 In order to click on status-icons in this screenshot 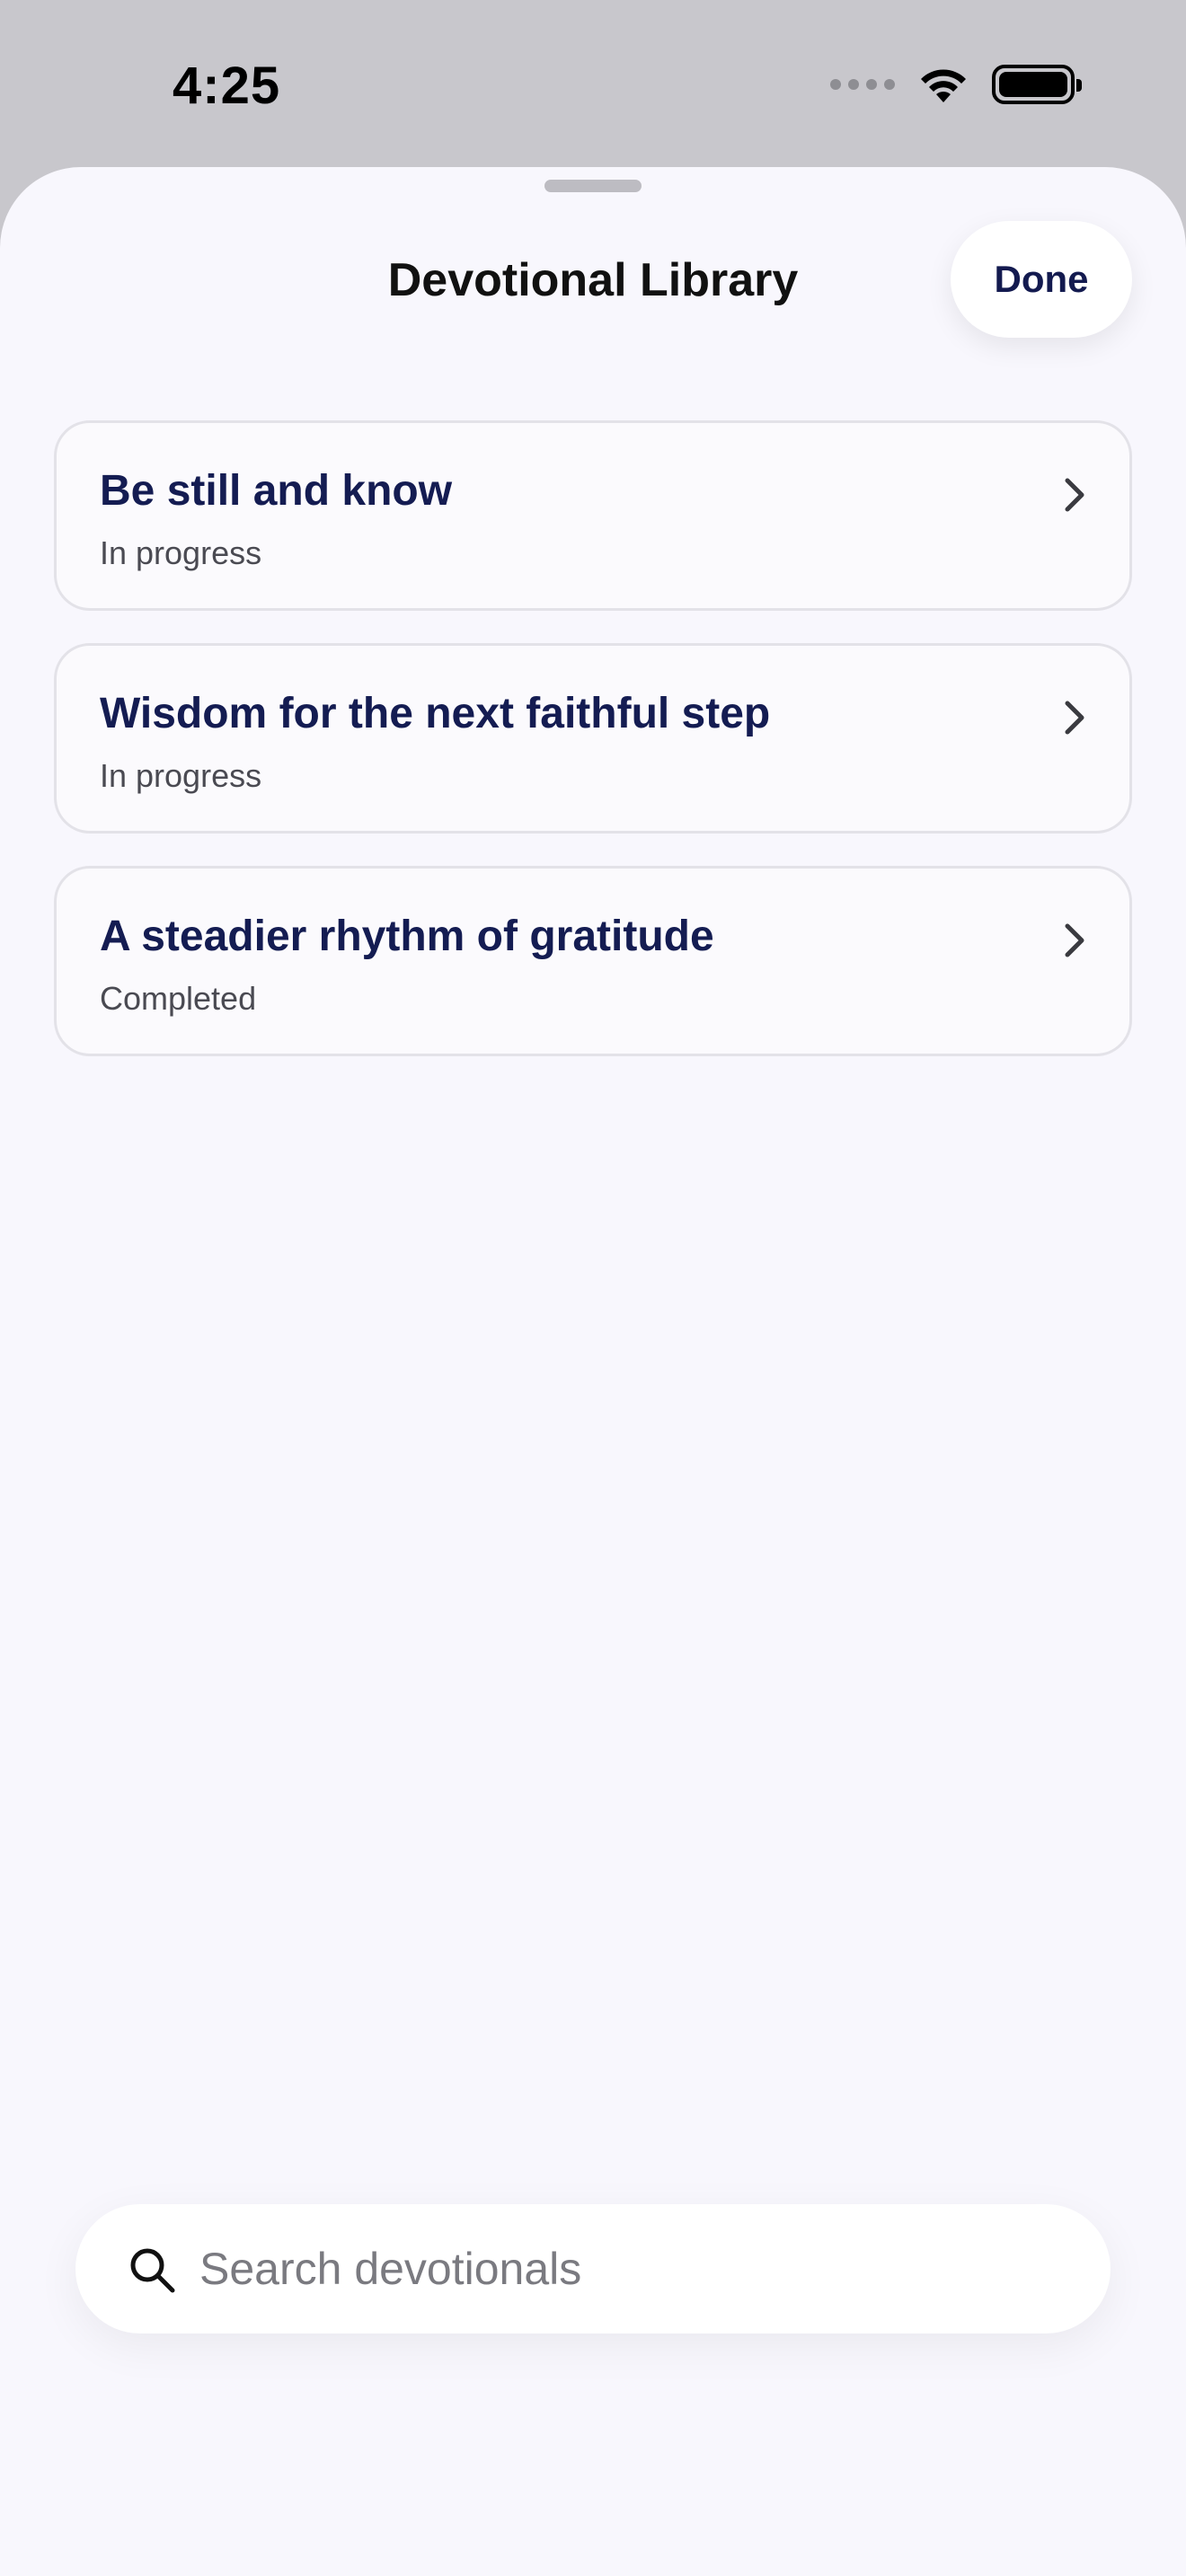, I will do `click(956, 84)`.